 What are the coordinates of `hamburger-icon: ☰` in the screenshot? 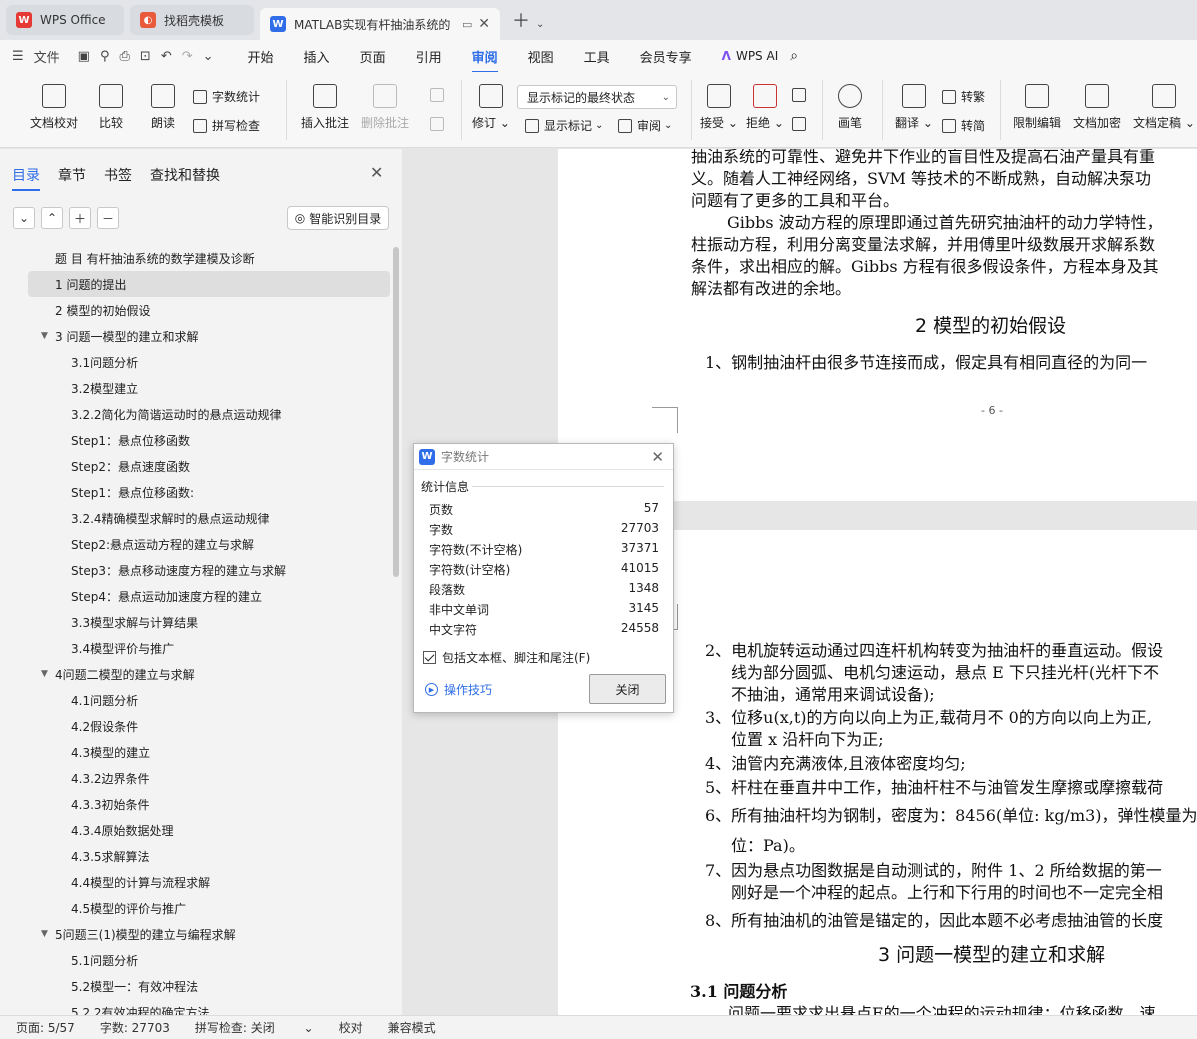 It's located at (18, 56).